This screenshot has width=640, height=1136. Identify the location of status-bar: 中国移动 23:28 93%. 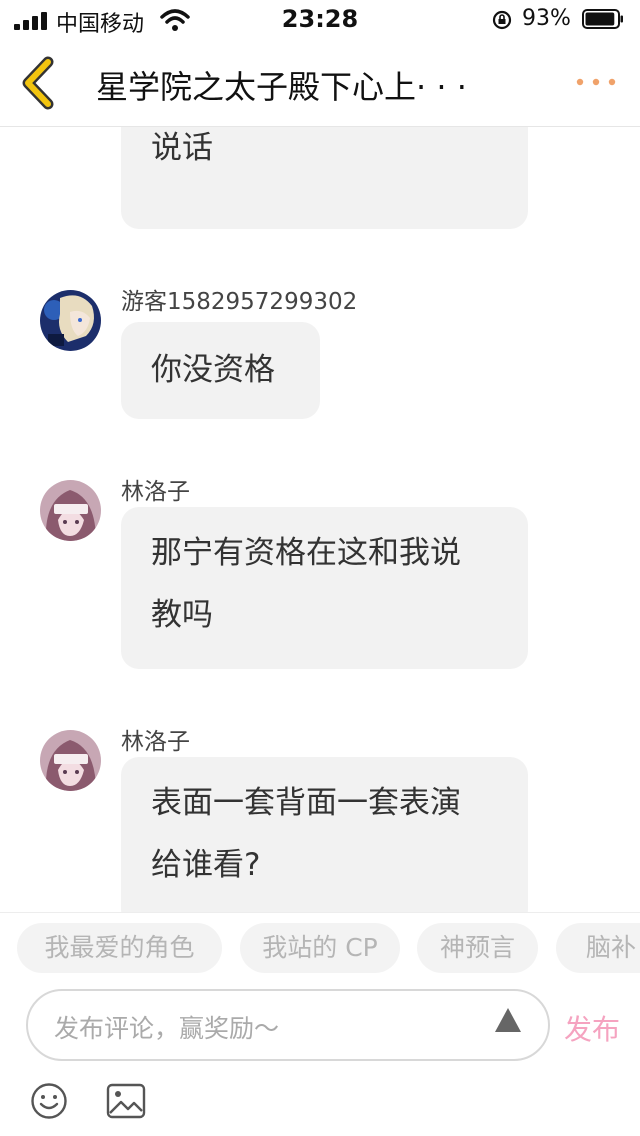
(320, 20).